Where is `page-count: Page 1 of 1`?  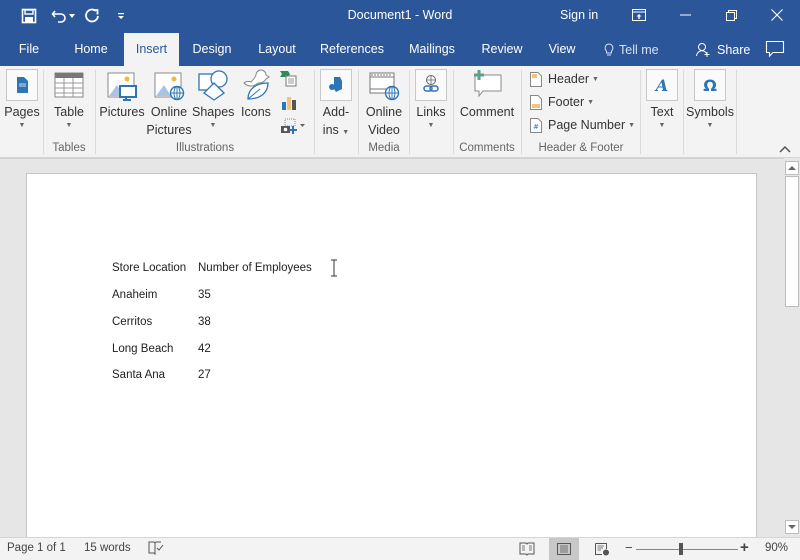 page-count: Page 1 of 1 is located at coordinates (36, 548).